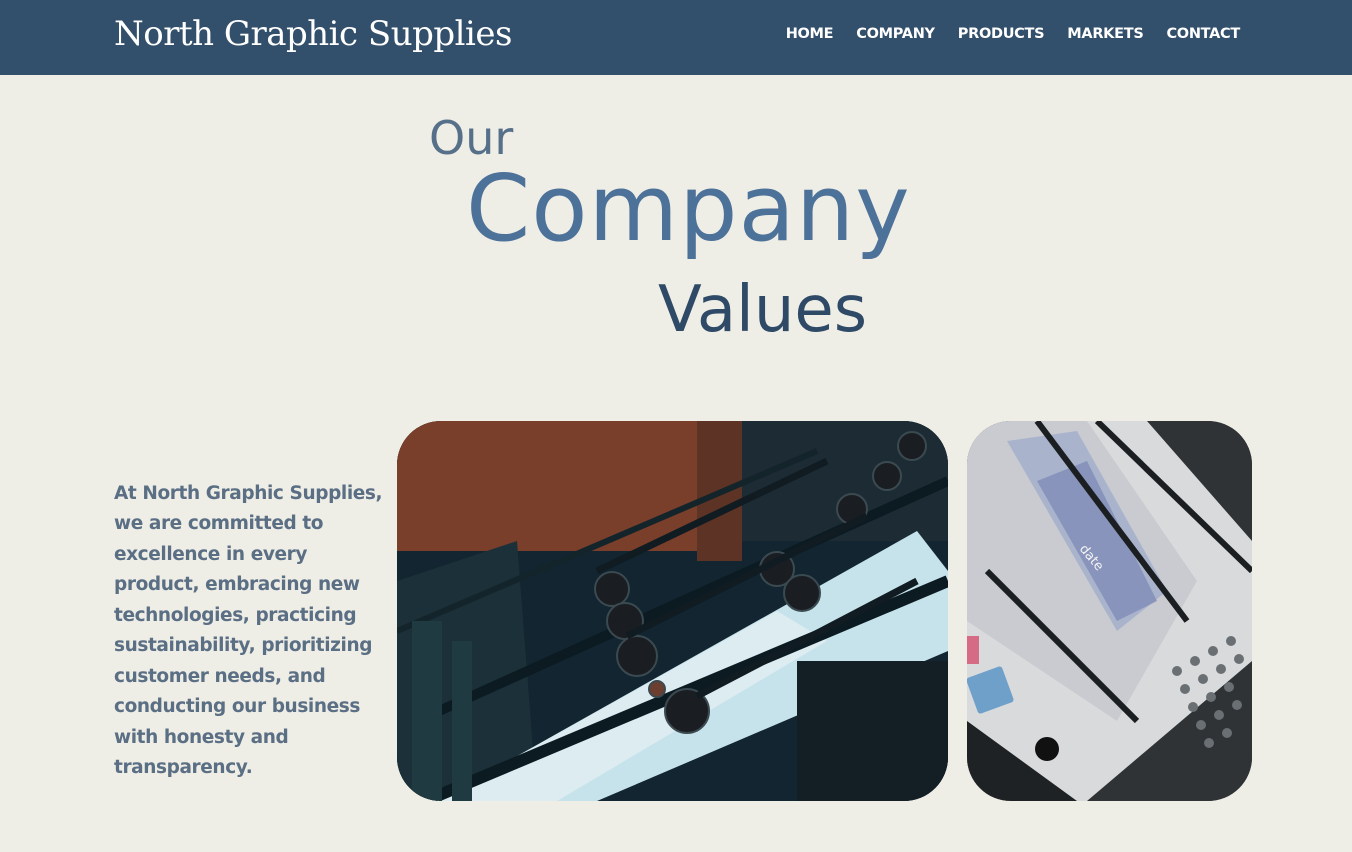 The height and width of the screenshot is (852, 1352). Describe the element at coordinates (763, 310) in the screenshot. I see `heading-values: Values` at that location.